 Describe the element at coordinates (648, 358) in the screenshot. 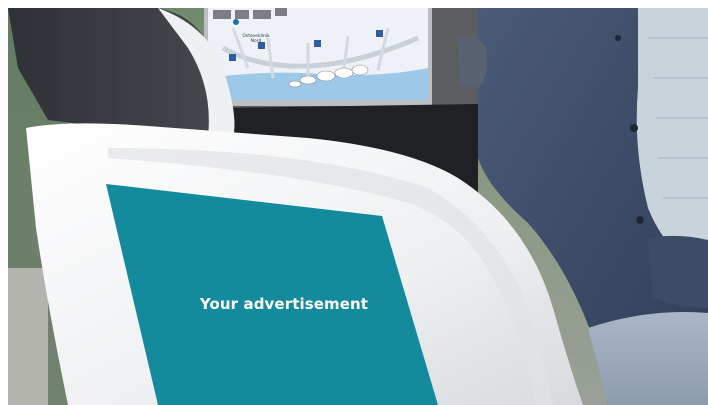

I see `passenger-pants` at that location.